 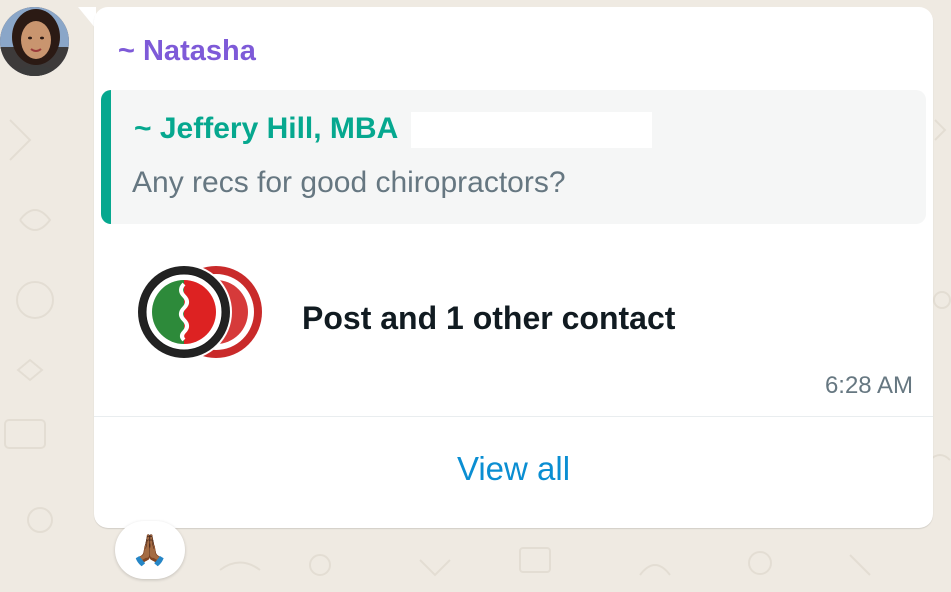 I want to click on avatar-image, so click(x=34, y=41).